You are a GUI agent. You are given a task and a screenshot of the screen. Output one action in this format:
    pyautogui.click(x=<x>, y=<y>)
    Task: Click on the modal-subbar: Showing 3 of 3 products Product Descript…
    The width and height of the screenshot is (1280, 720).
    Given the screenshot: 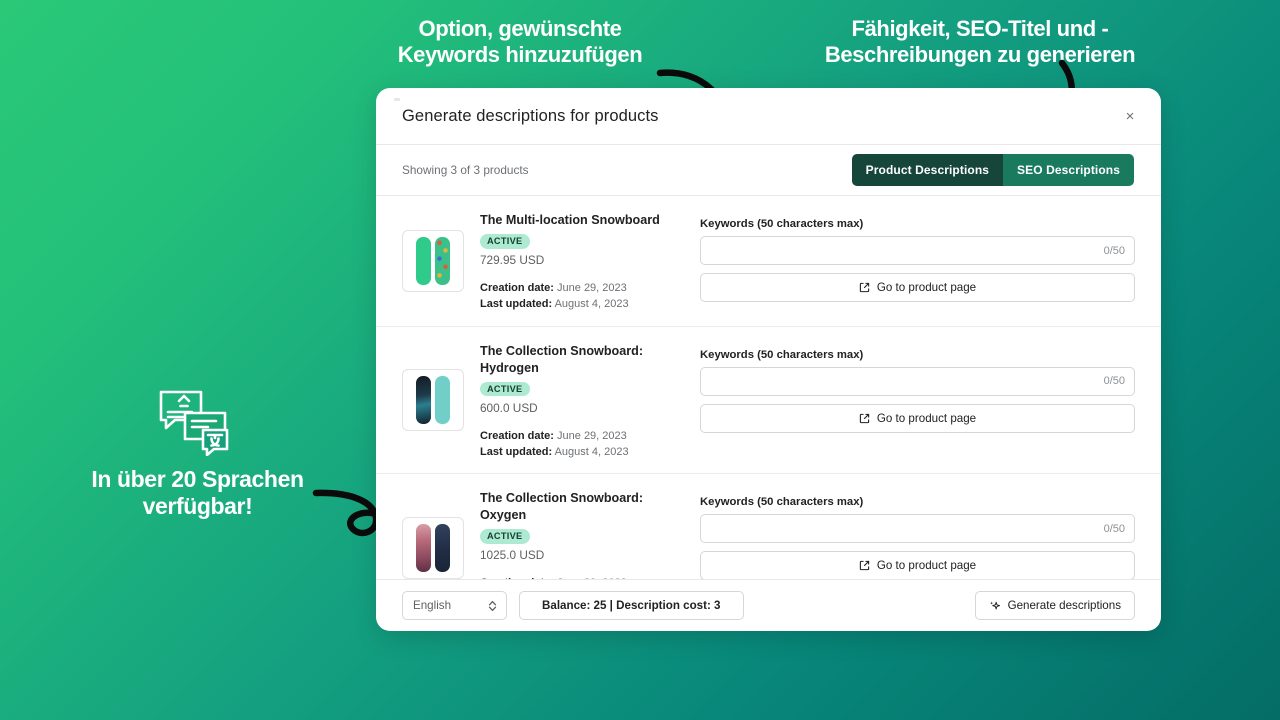 What is the action you would take?
    pyautogui.click(x=768, y=170)
    